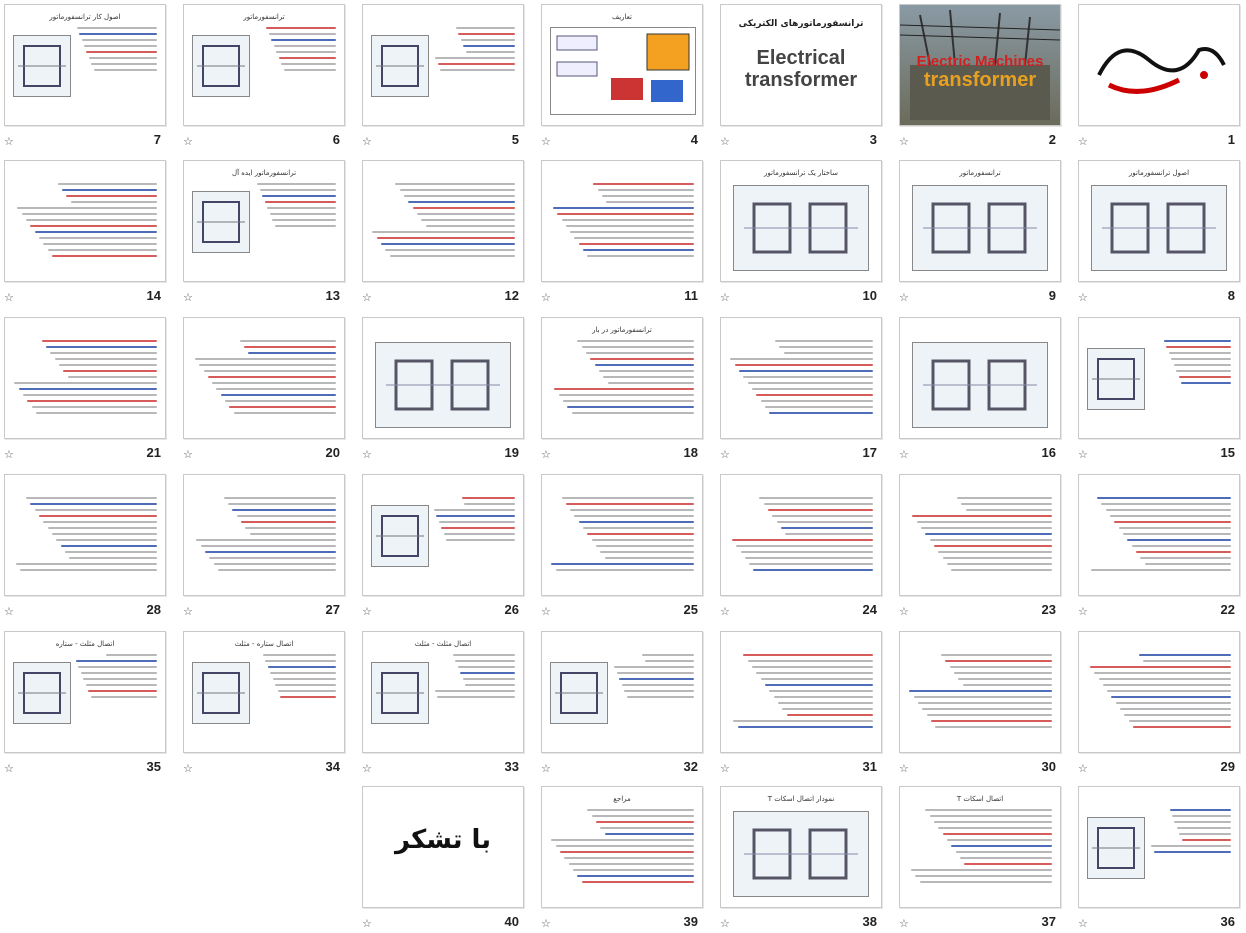 Image resolution: width=1246 pixels, height=933 pixels. Describe the element at coordinates (270, 76) in the screenshot. I see `slide-thumbnail-cell: ترانسفورماتور ☆ 6` at that location.